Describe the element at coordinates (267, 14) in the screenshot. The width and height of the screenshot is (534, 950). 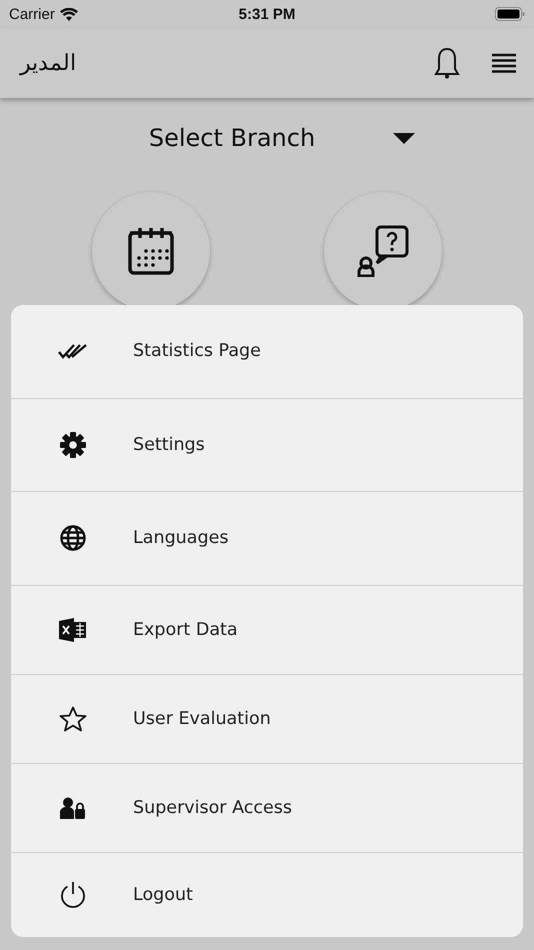
I see `clock-time: 5:31 PM` at that location.